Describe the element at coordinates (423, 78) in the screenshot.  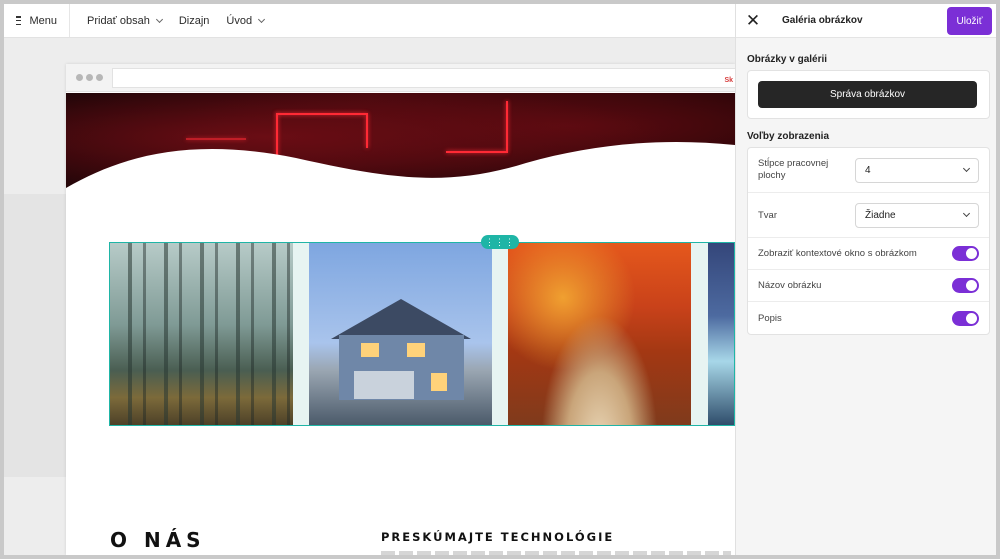
I see `address-bar: Sk` at that location.